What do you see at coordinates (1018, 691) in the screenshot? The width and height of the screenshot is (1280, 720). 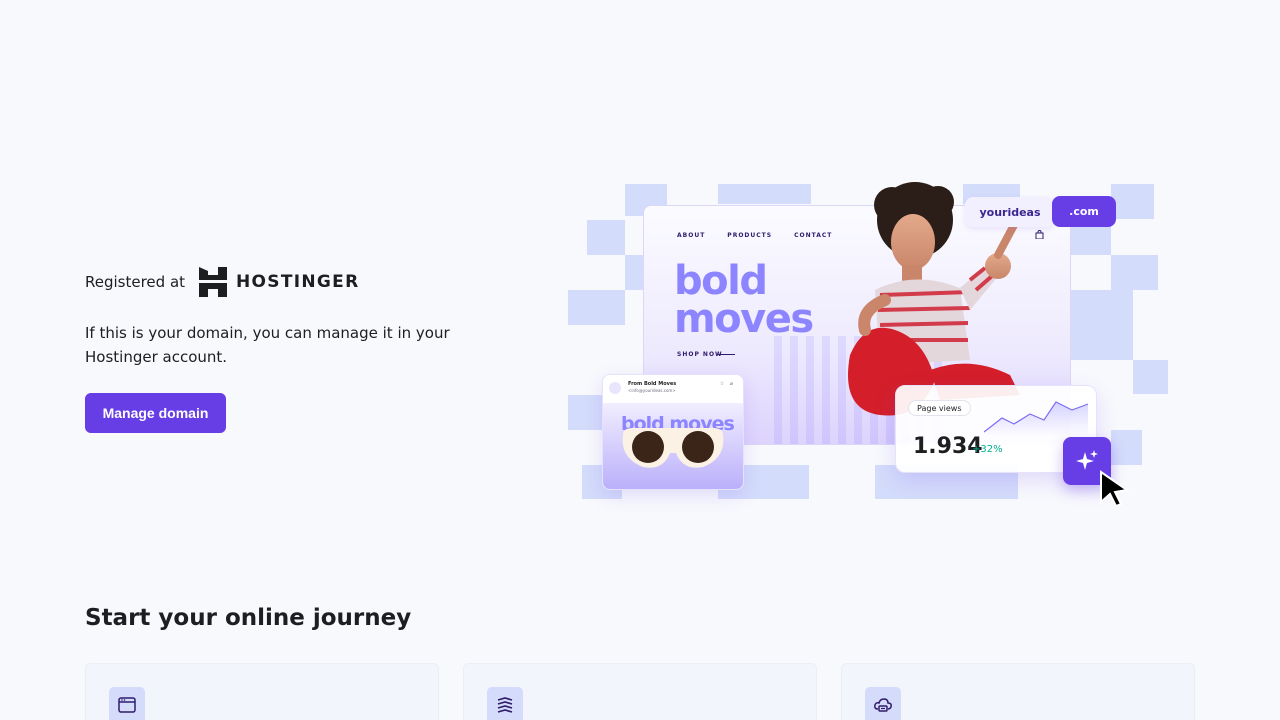 I see `journey-card-cloud` at bounding box center [1018, 691].